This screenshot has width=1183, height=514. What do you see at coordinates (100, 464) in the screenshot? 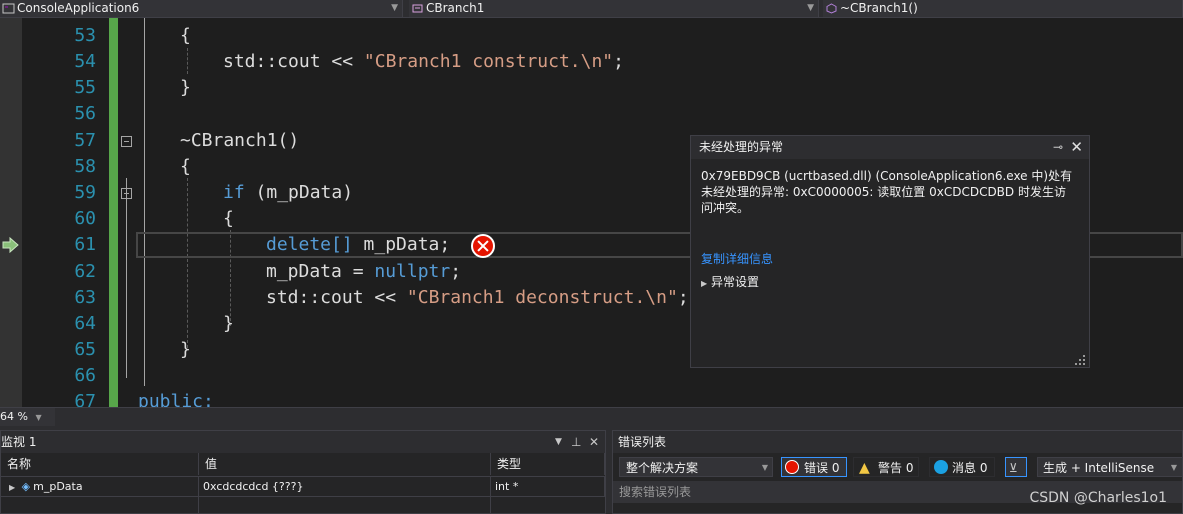
I see `column-header-name: 名称` at bounding box center [100, 464].